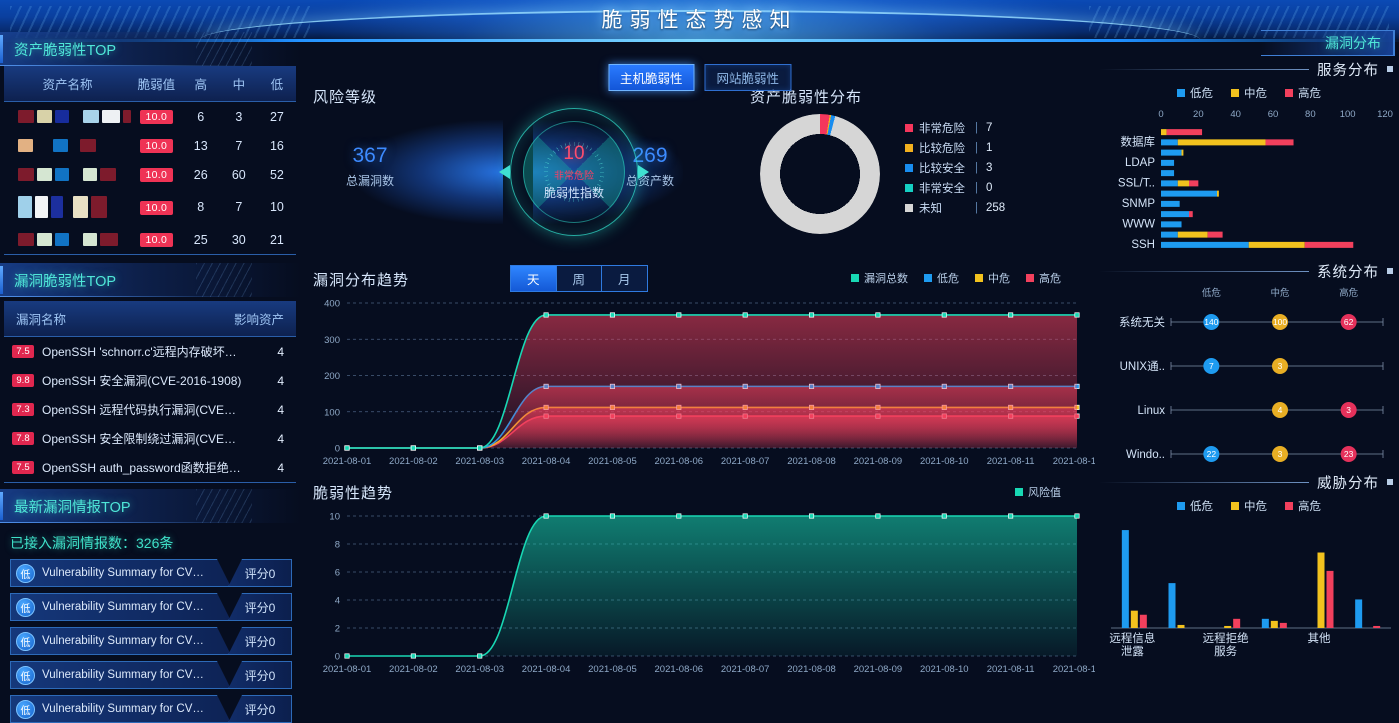 The height and width of the screenshot is (723, 1399). Describe the element at coordinates (909, 168) in the screenshot. I see `legend-color-swatch` at that location.